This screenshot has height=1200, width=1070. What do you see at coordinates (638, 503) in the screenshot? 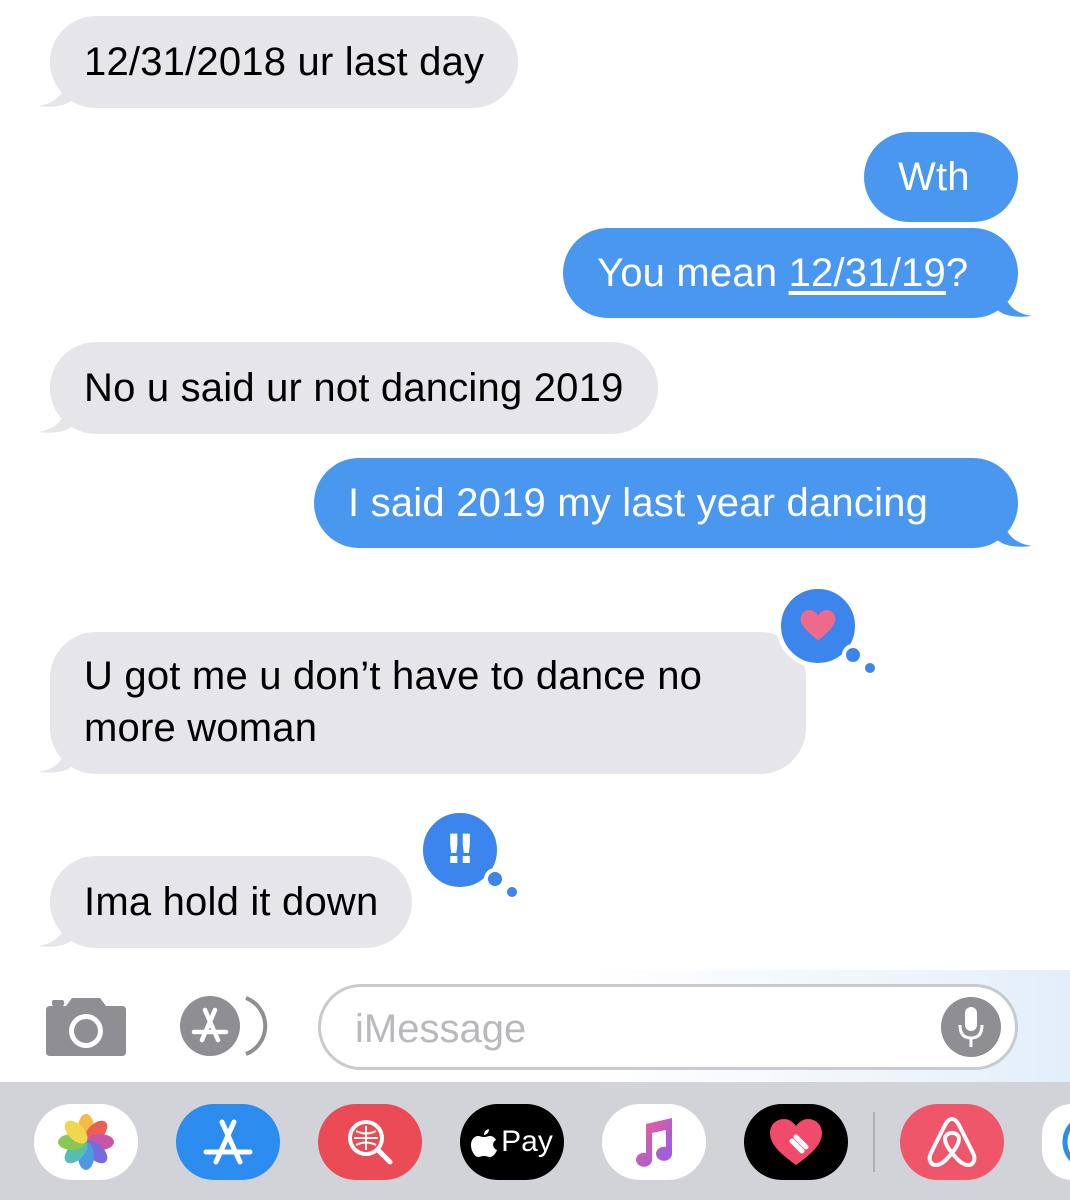
I see `message-text: I said 2019 my last year dancing` at bounding box center [638, 503].